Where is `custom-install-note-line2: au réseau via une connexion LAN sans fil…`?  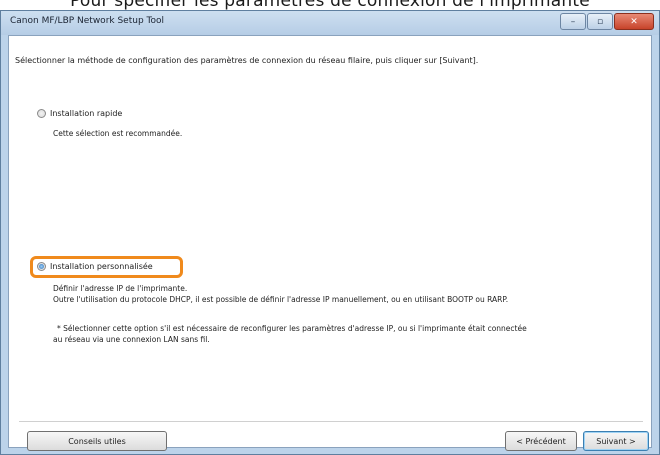
custom-install-note-line2: au réseau via une connexion LAN sans fil… is located at coordinates (131, 339).